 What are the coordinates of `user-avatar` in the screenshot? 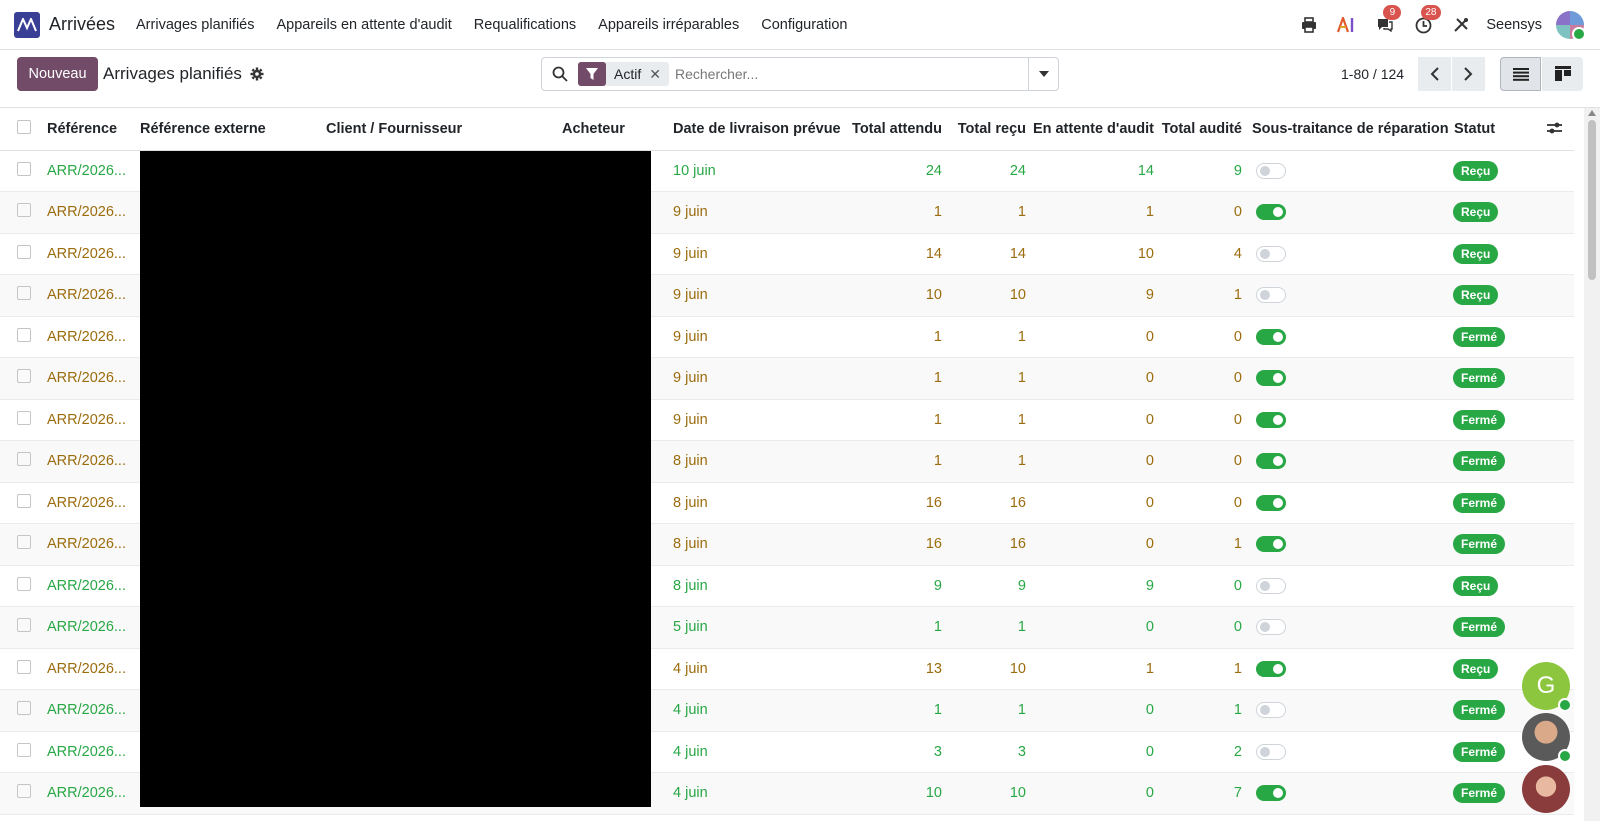 It's located at (1571, 26).